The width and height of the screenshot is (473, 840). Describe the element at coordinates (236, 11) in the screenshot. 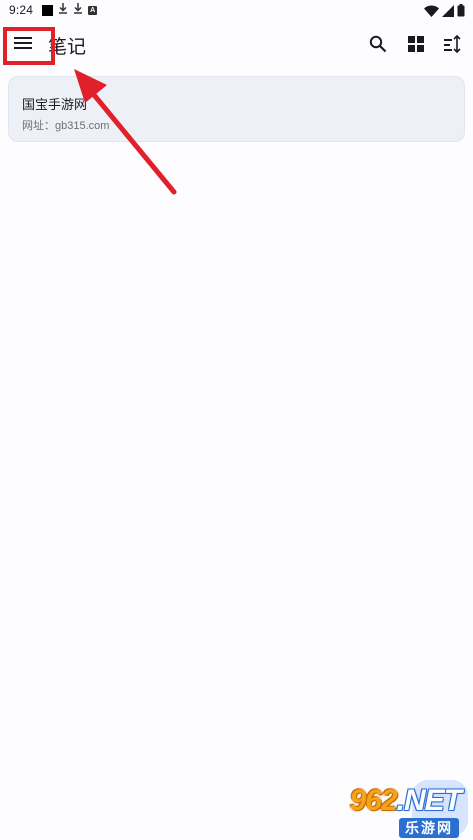

I see `status-bar: 9:24 A` at that location.